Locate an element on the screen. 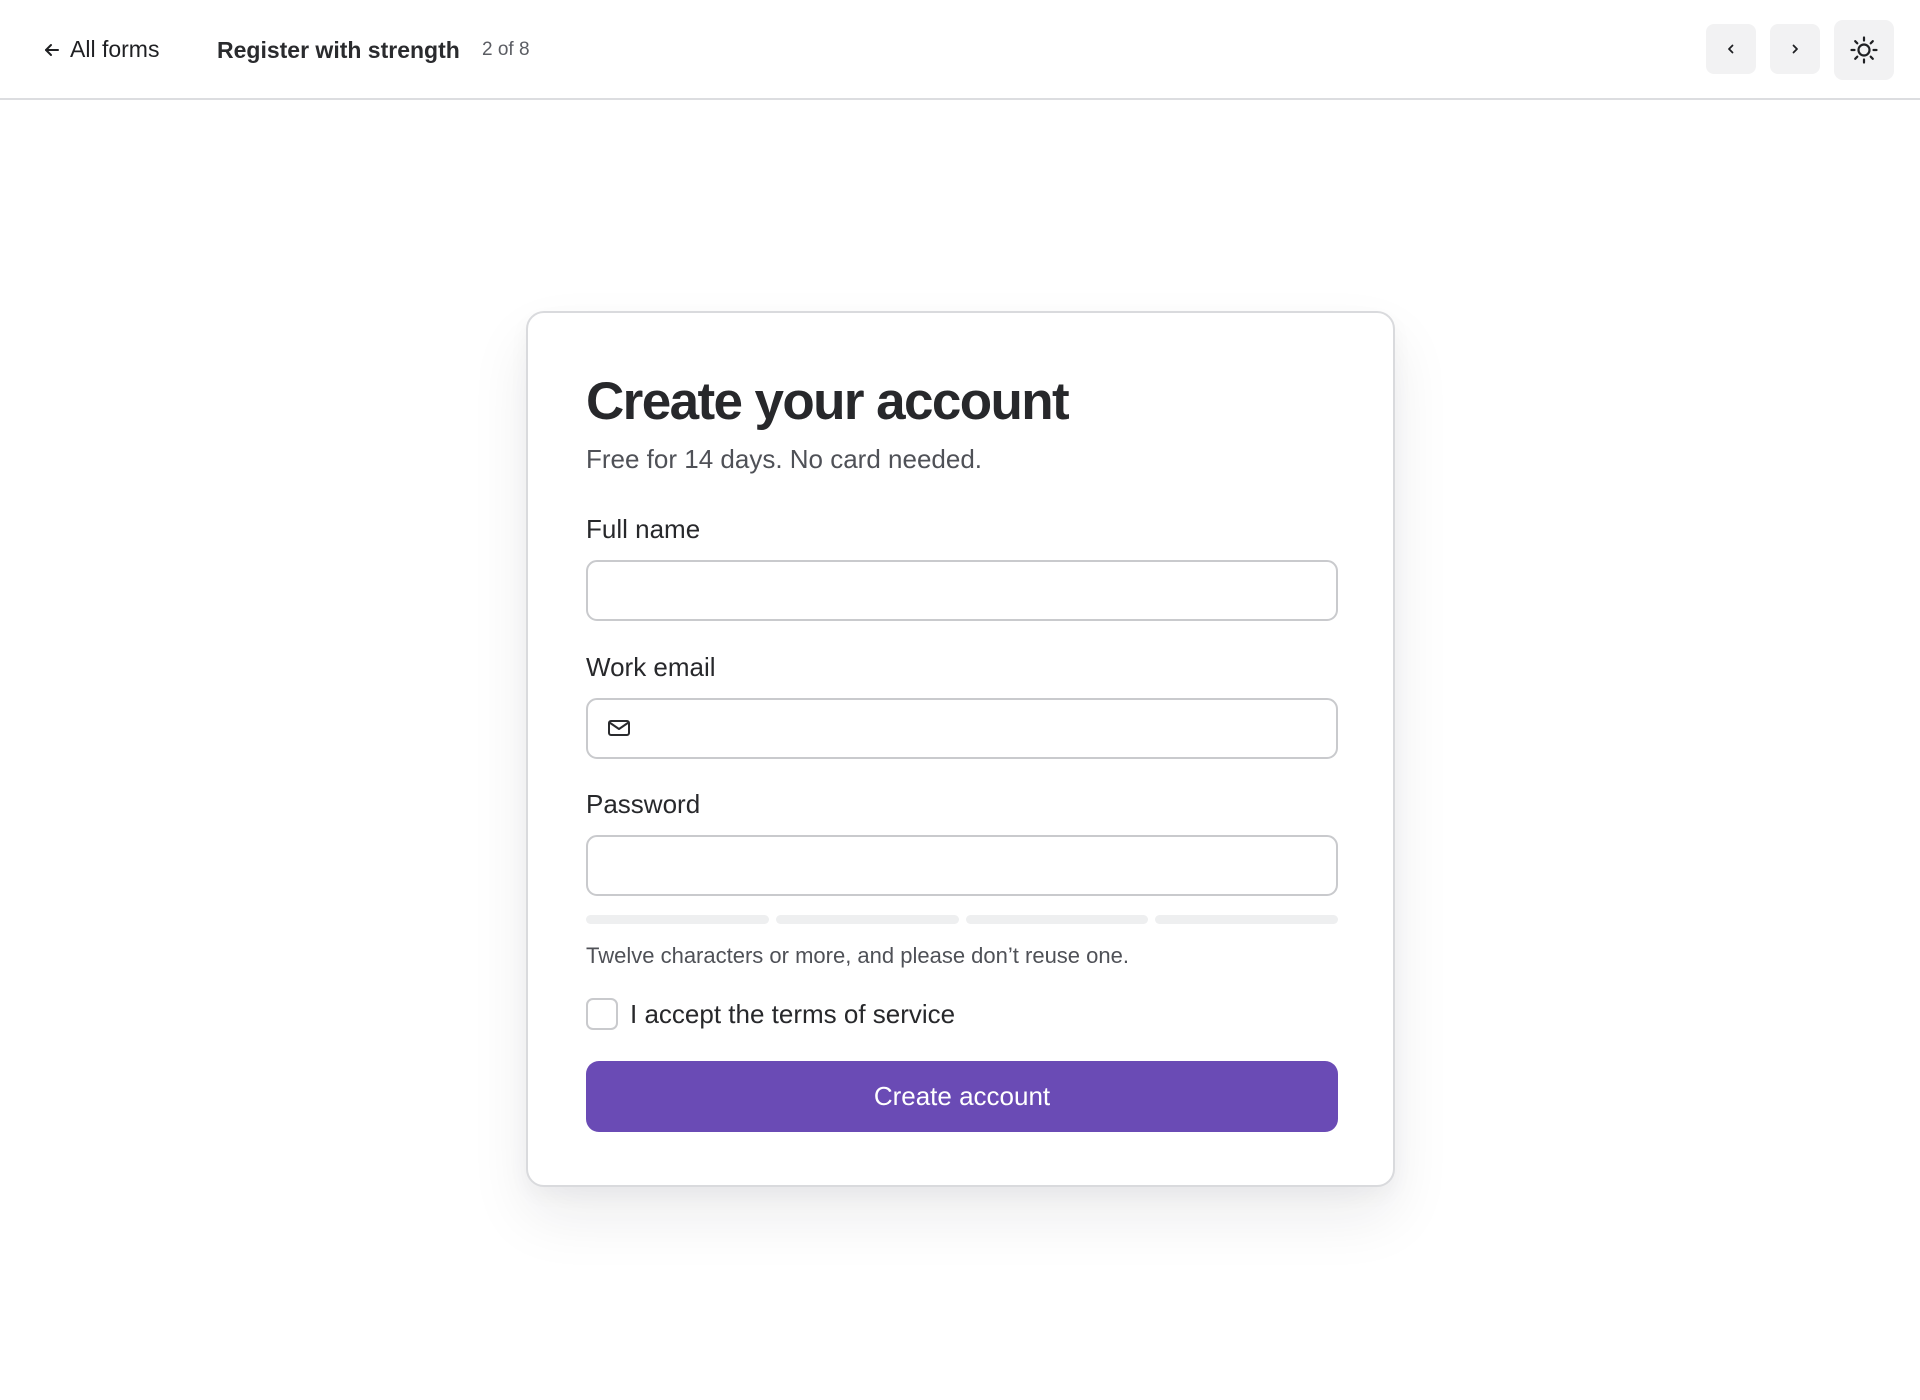 The height and width of the screenshot is (1400, 1920). chevron-left-icon is located at coordinates (1731, 49).